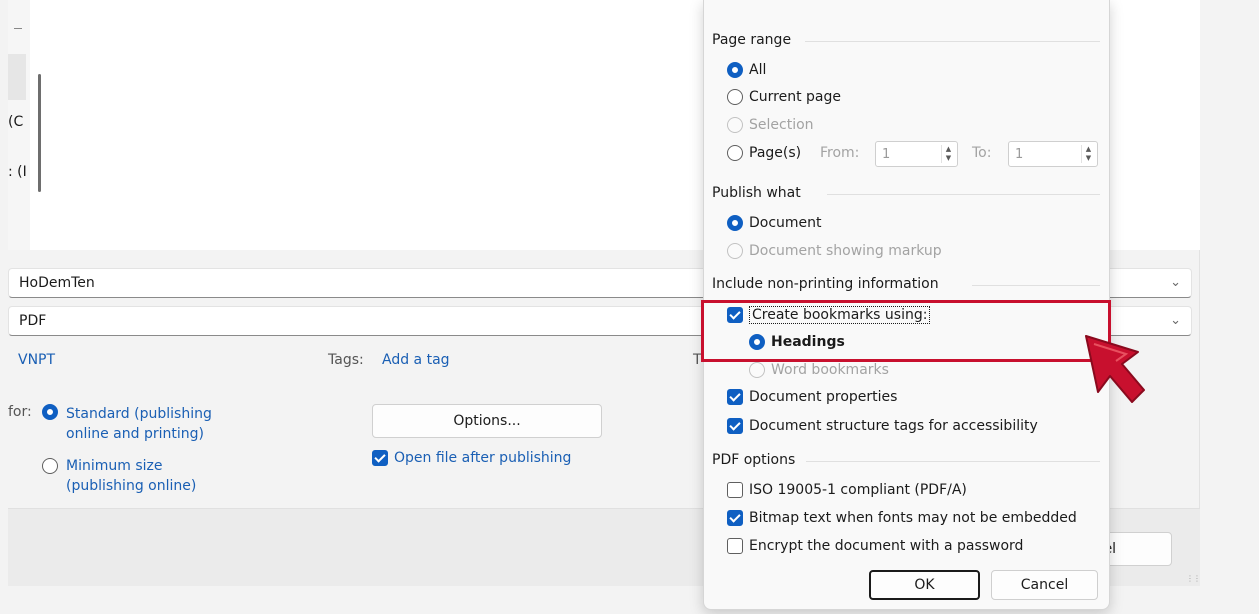 This screenshot has height=614, width=1259. What do you see at coordinates (483, 458) in the screenshot?
I see `open-after-label: Open file after publishing` at bounding box center [483, 458].